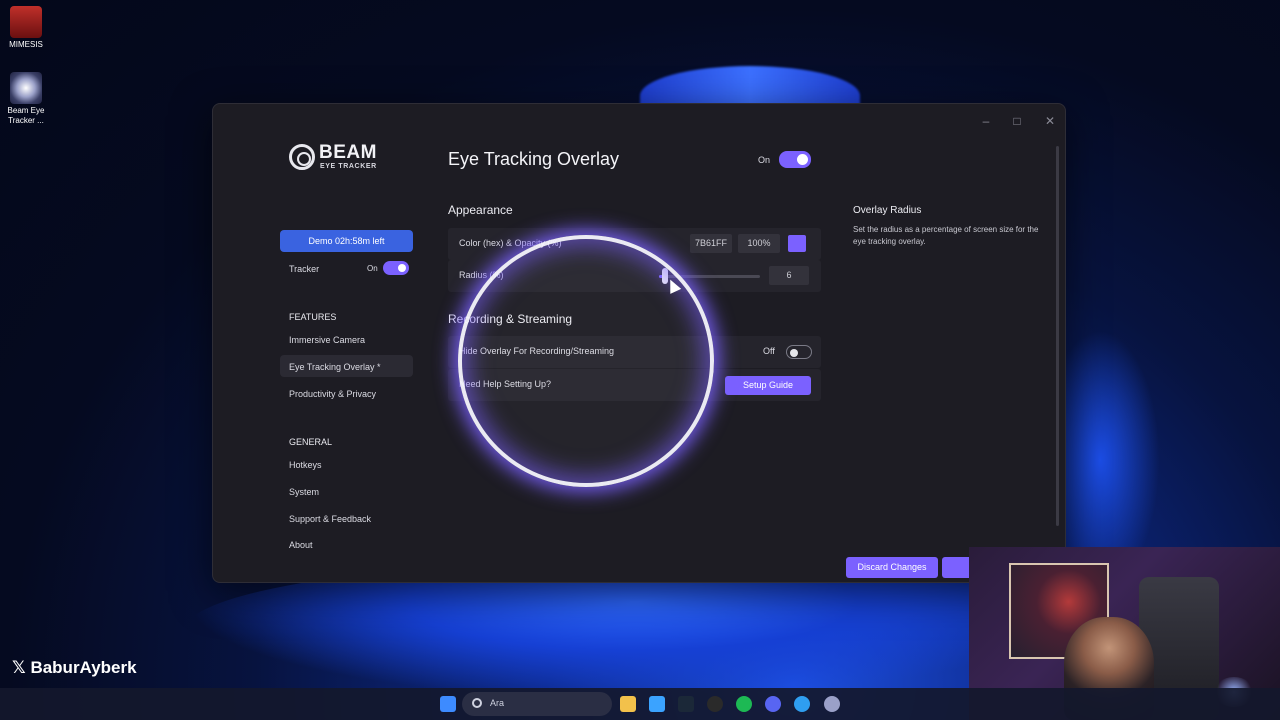 This screenshot has width=1280, height=720. What do you see at coordinates (773, 704) in the screenshot?
I see `discord-icon` at bounding box center [773, 704].